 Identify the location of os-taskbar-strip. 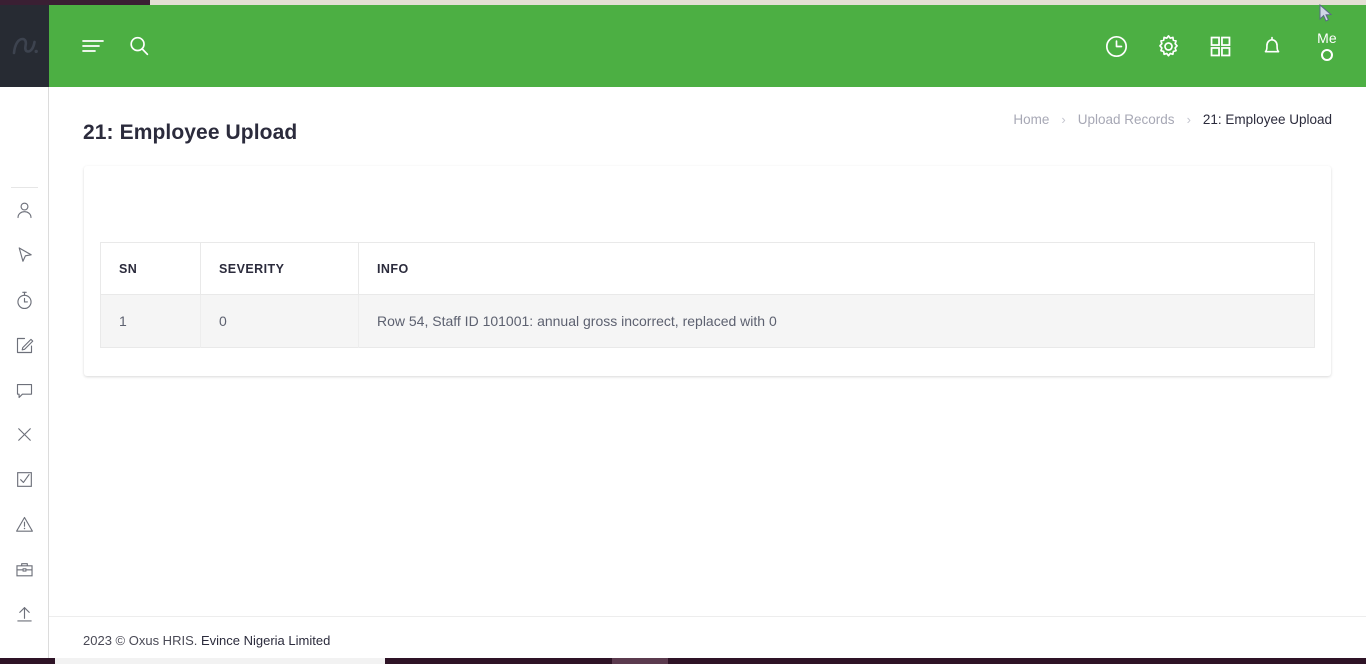
(683, 661).